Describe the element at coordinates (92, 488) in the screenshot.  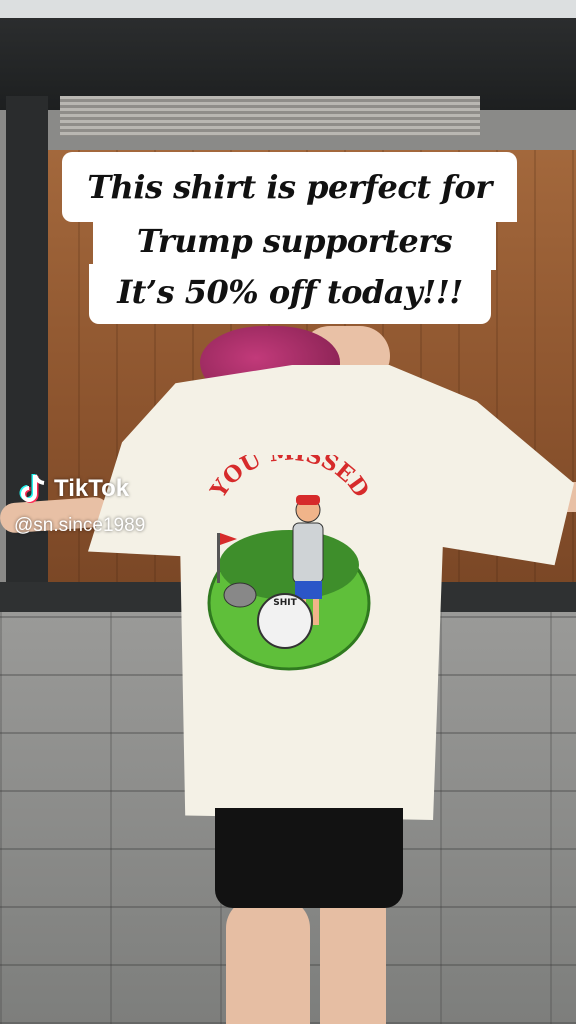
I see `tiktok-brand: TikTok` at that location.